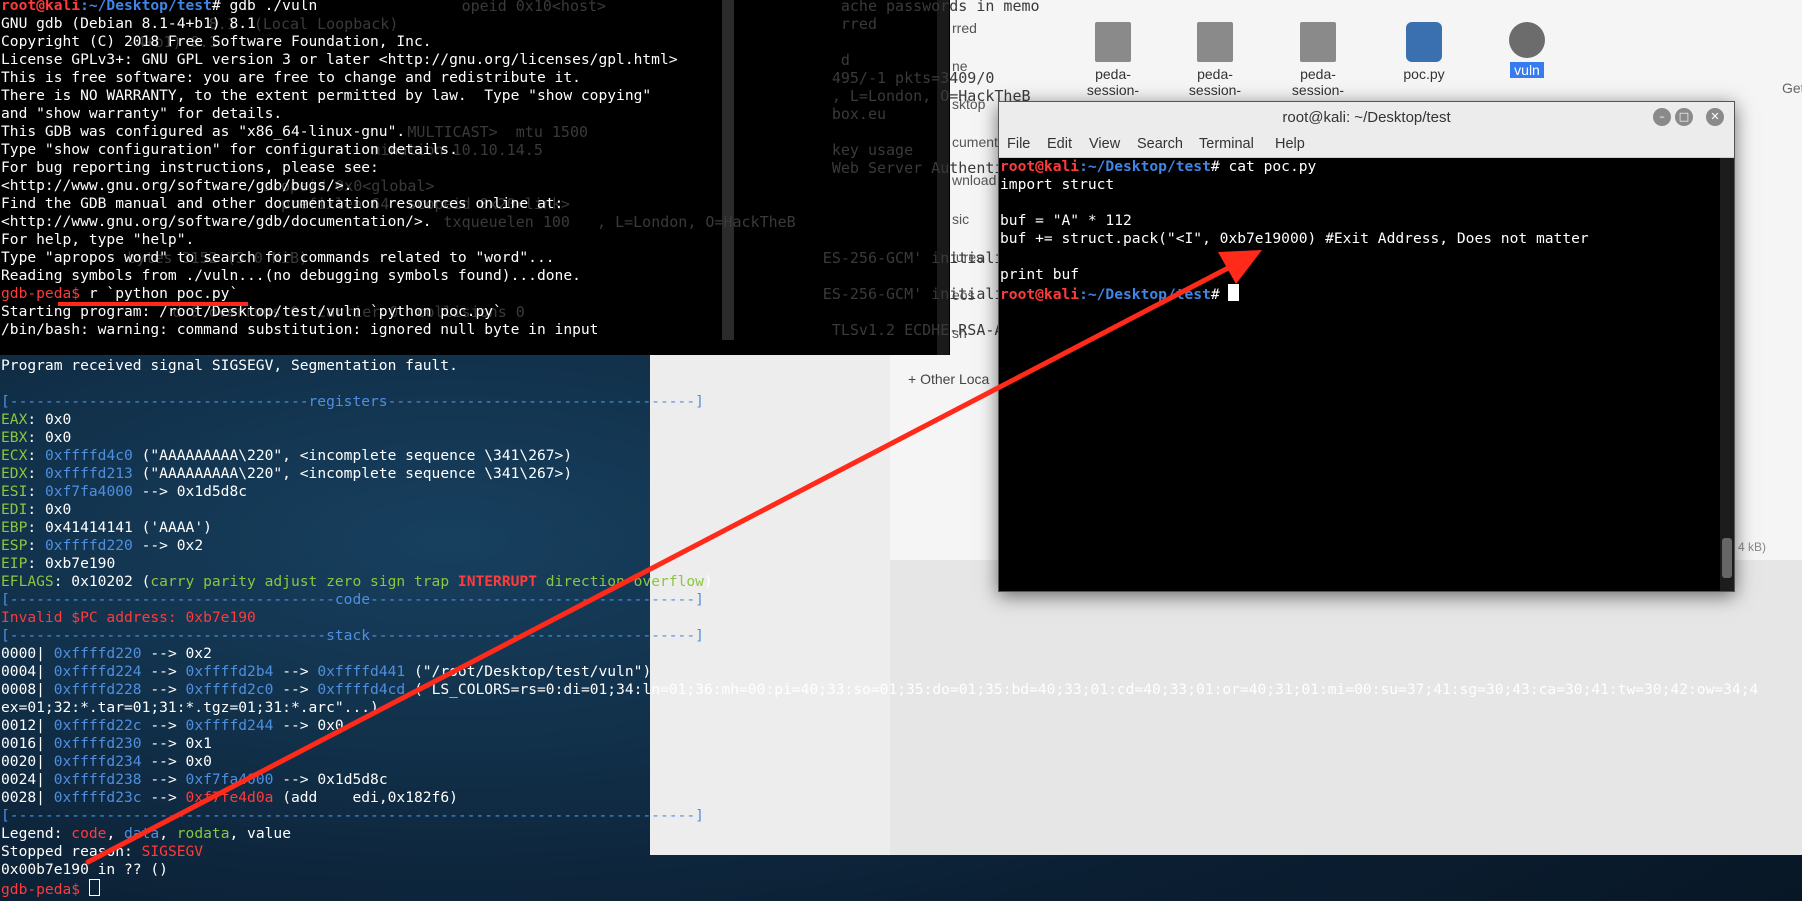  Describe the element at coordinates (88, 455) in the screenshot. I see `register-value: 0xffffd4c0` at that location.